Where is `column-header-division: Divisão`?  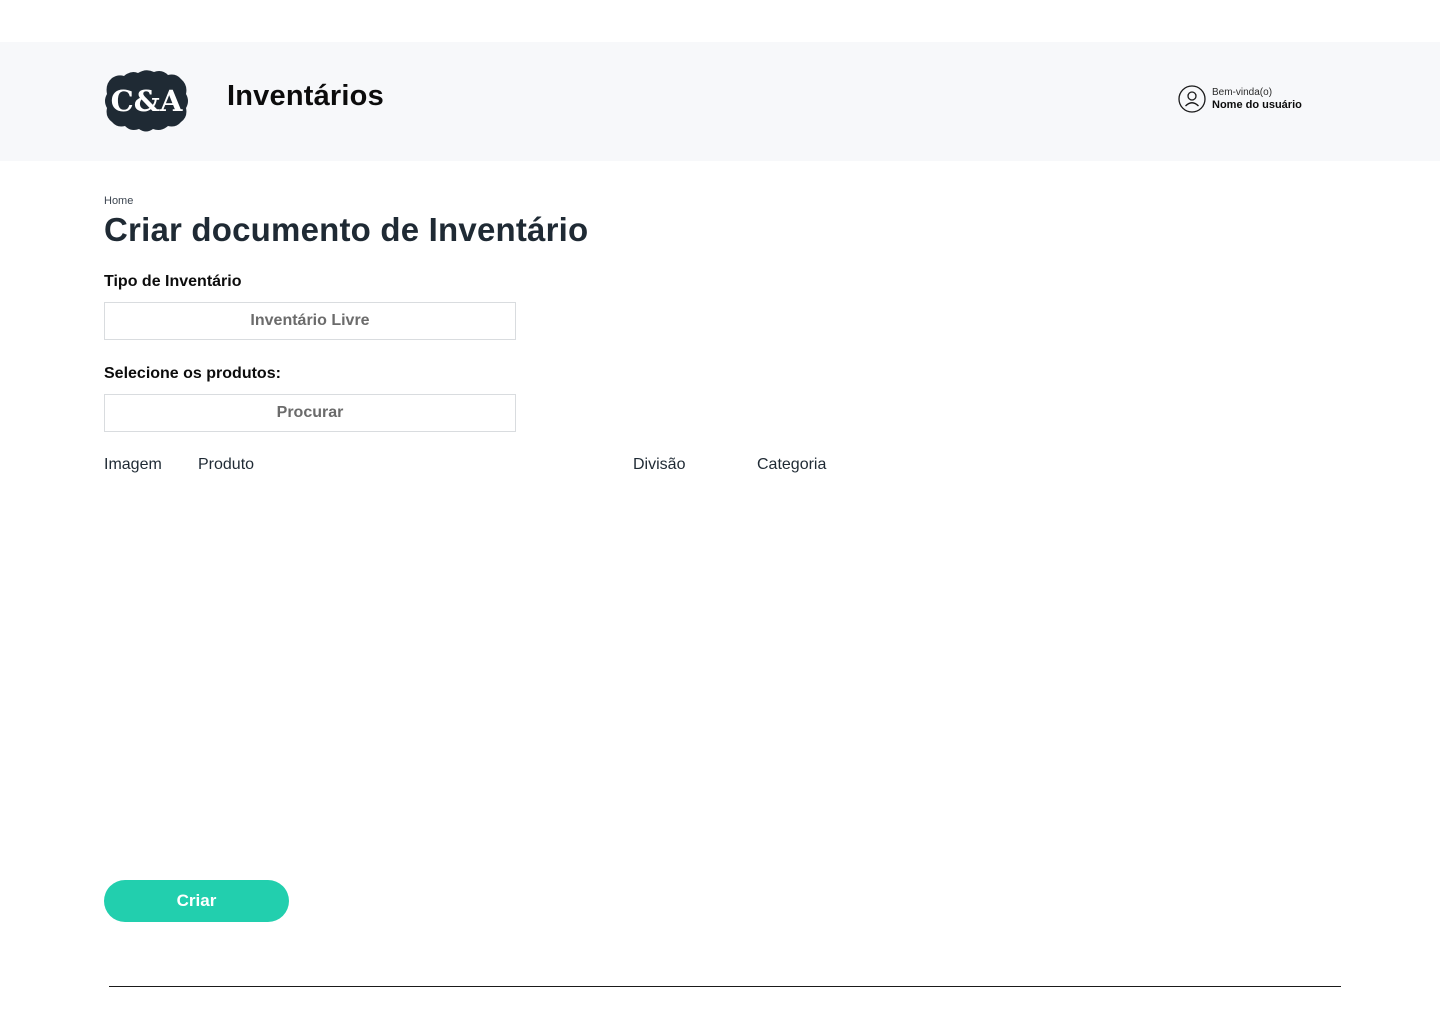
column-header-division: Divisão is located at coordinates (659, 464).